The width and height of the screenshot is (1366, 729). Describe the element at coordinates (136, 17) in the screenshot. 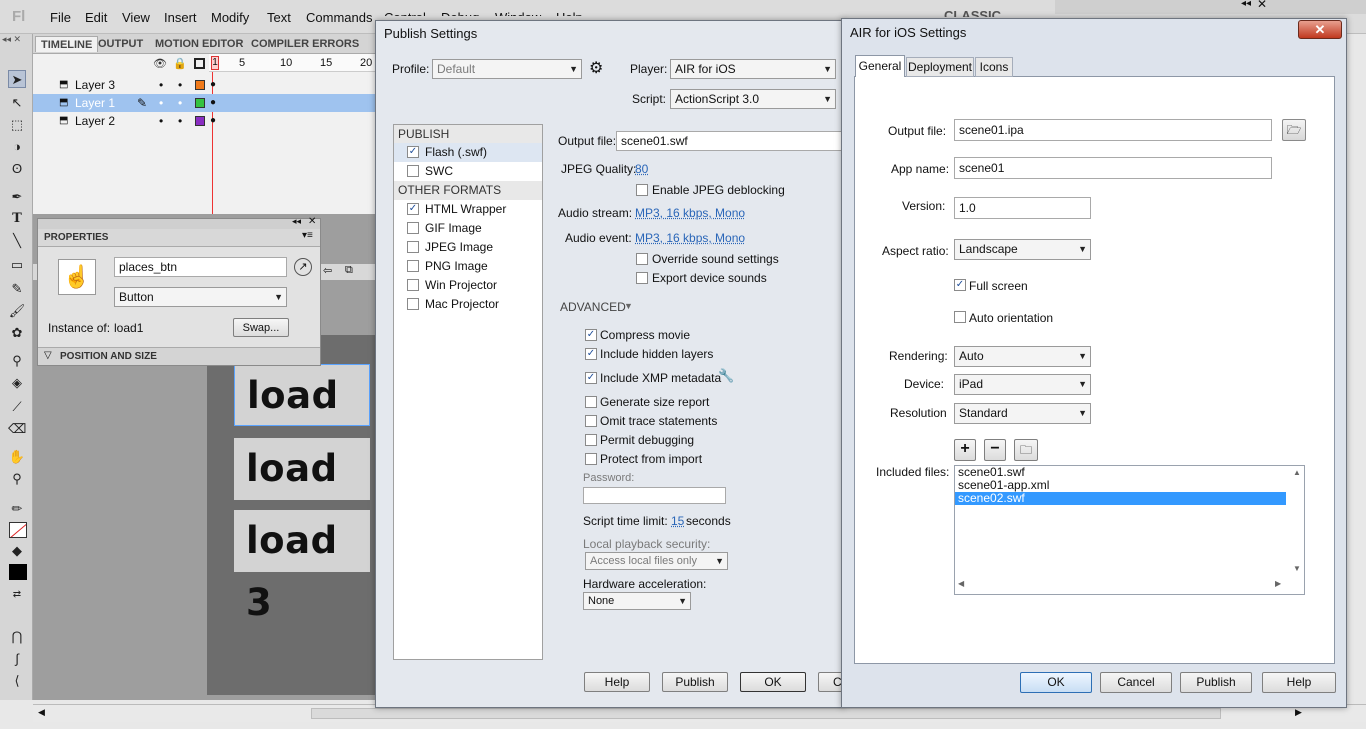

I see `menu-view: View` at that location.